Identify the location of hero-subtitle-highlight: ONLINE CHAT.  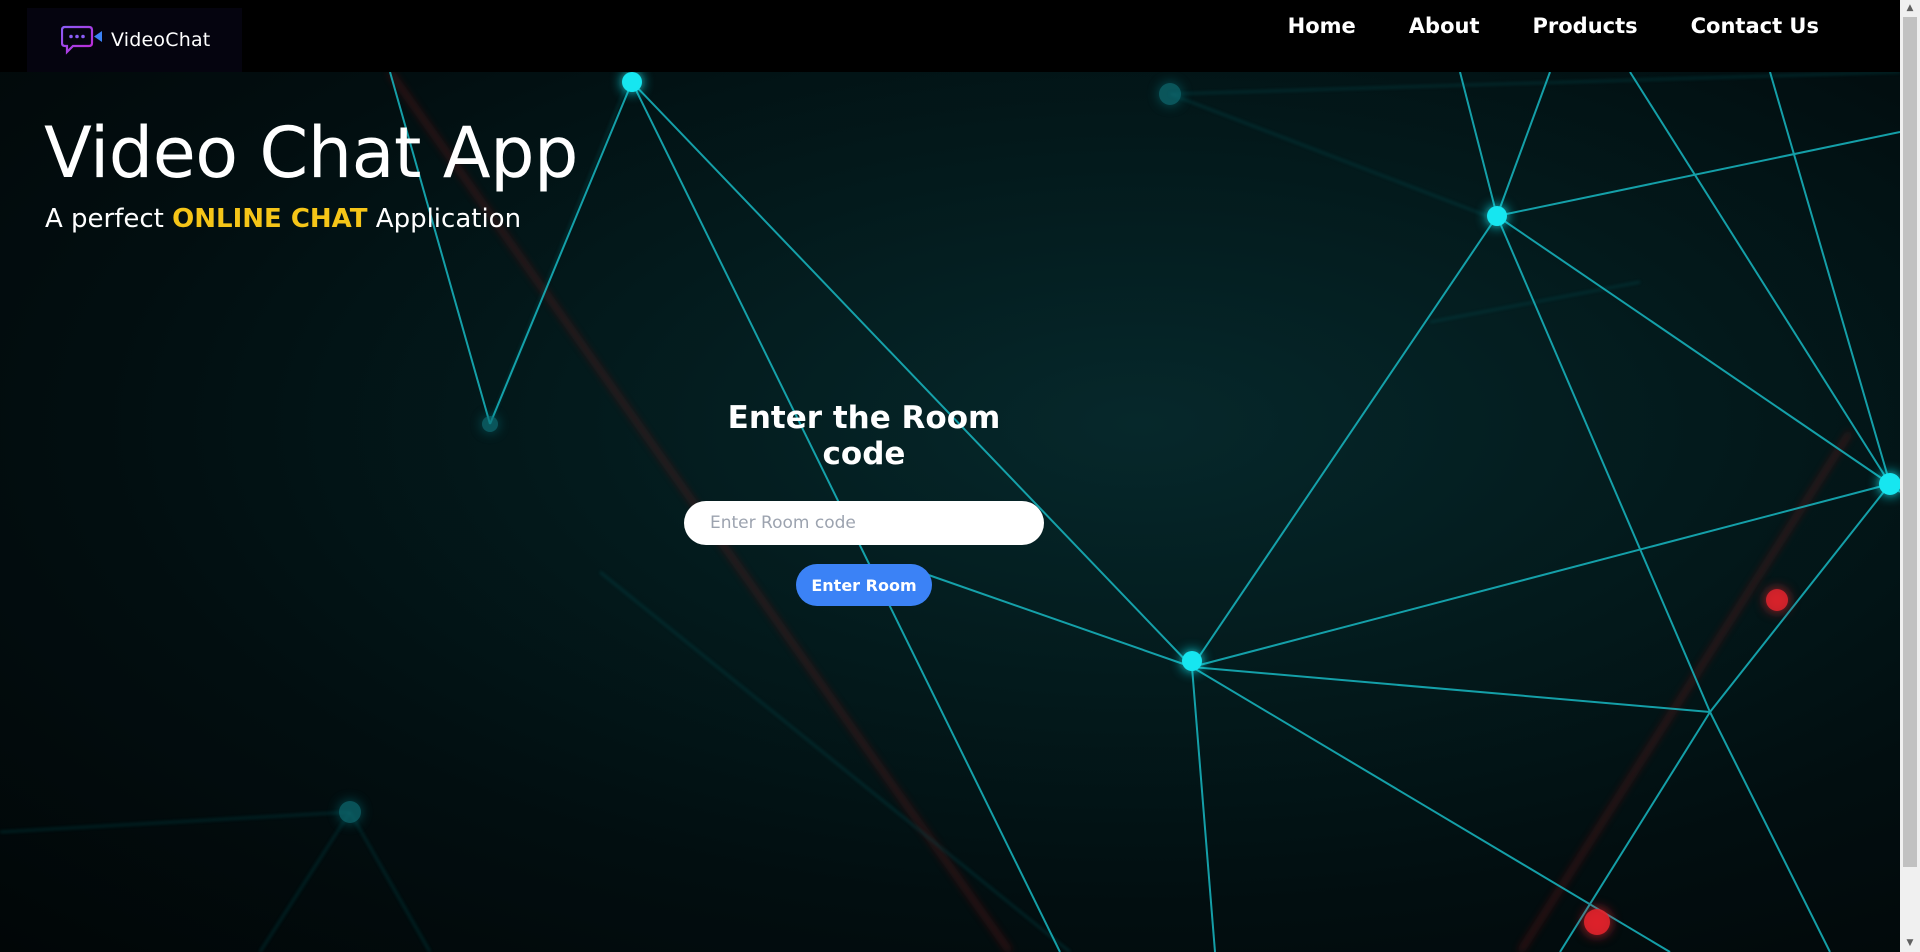
(270, 219).